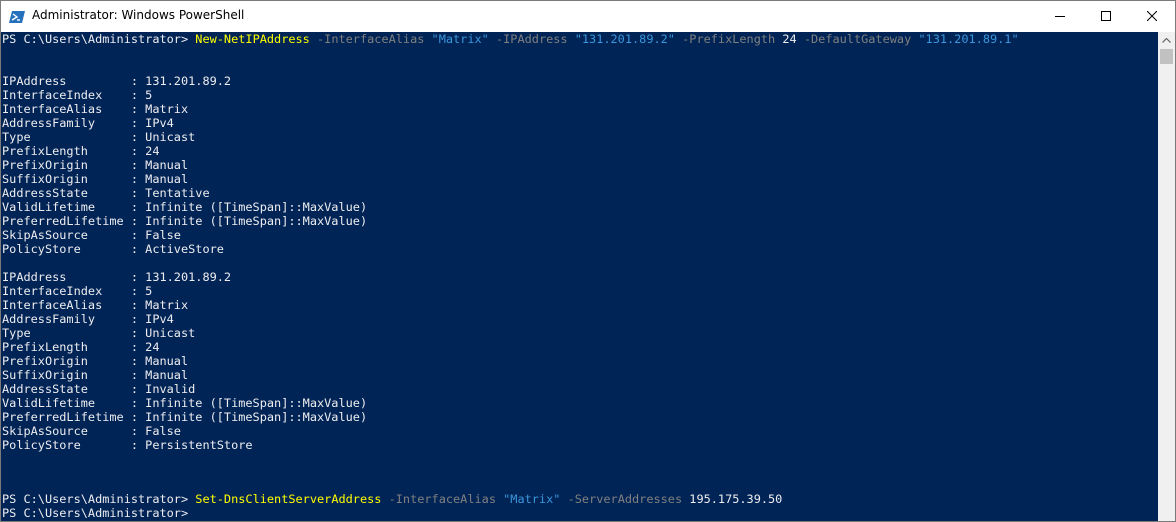  I want to click on window-title: Administrator: Windows PowerShell, so click(138, 15).